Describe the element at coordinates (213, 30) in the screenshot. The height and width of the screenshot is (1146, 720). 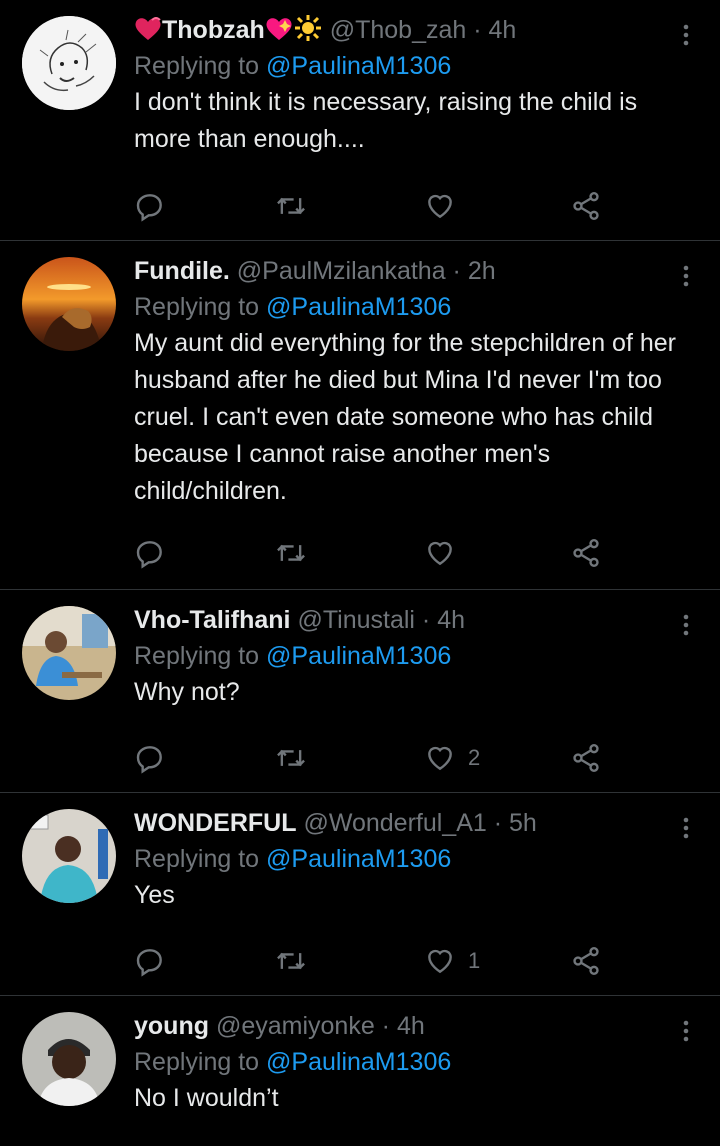
I see `display-name: Thobzah` at that location.